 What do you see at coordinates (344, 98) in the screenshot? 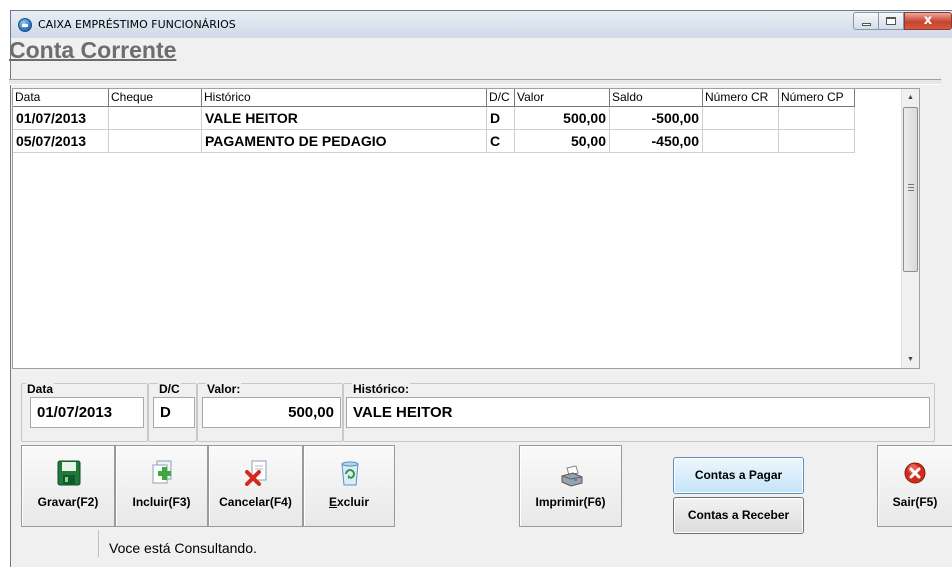
I see `column-header-historico: Histórico` at bounding box center [344, 98].